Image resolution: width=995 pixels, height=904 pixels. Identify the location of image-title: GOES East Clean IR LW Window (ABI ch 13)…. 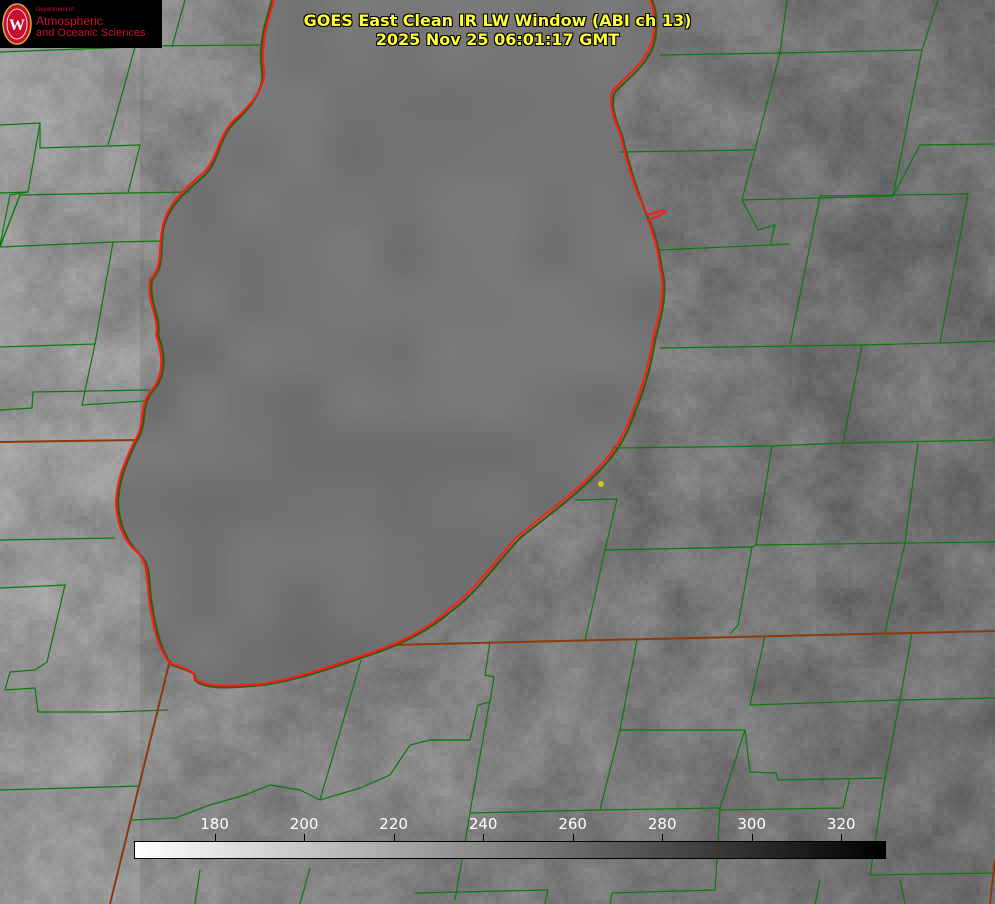
(497, 30).